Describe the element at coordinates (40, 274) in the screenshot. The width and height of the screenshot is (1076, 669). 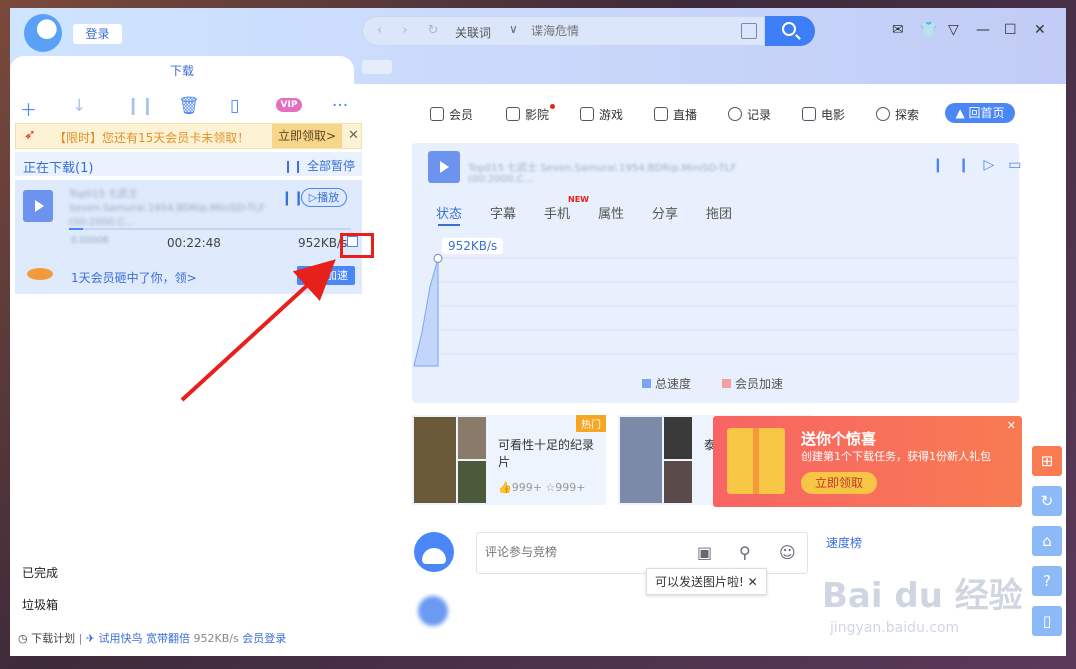
I see `ufo-icon` at that location.